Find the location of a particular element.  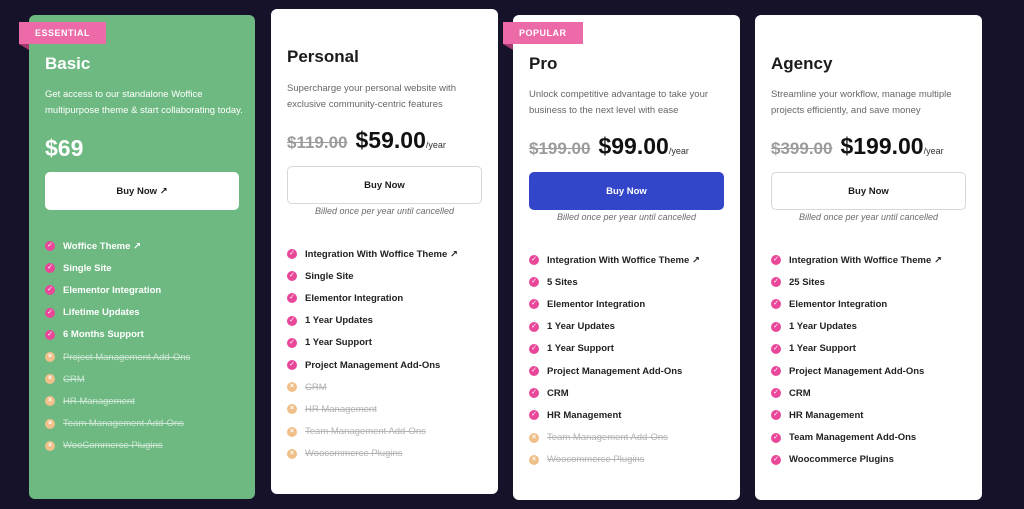

feature-item: × Woocommerce Plugins is located at coordinates (629, 460).